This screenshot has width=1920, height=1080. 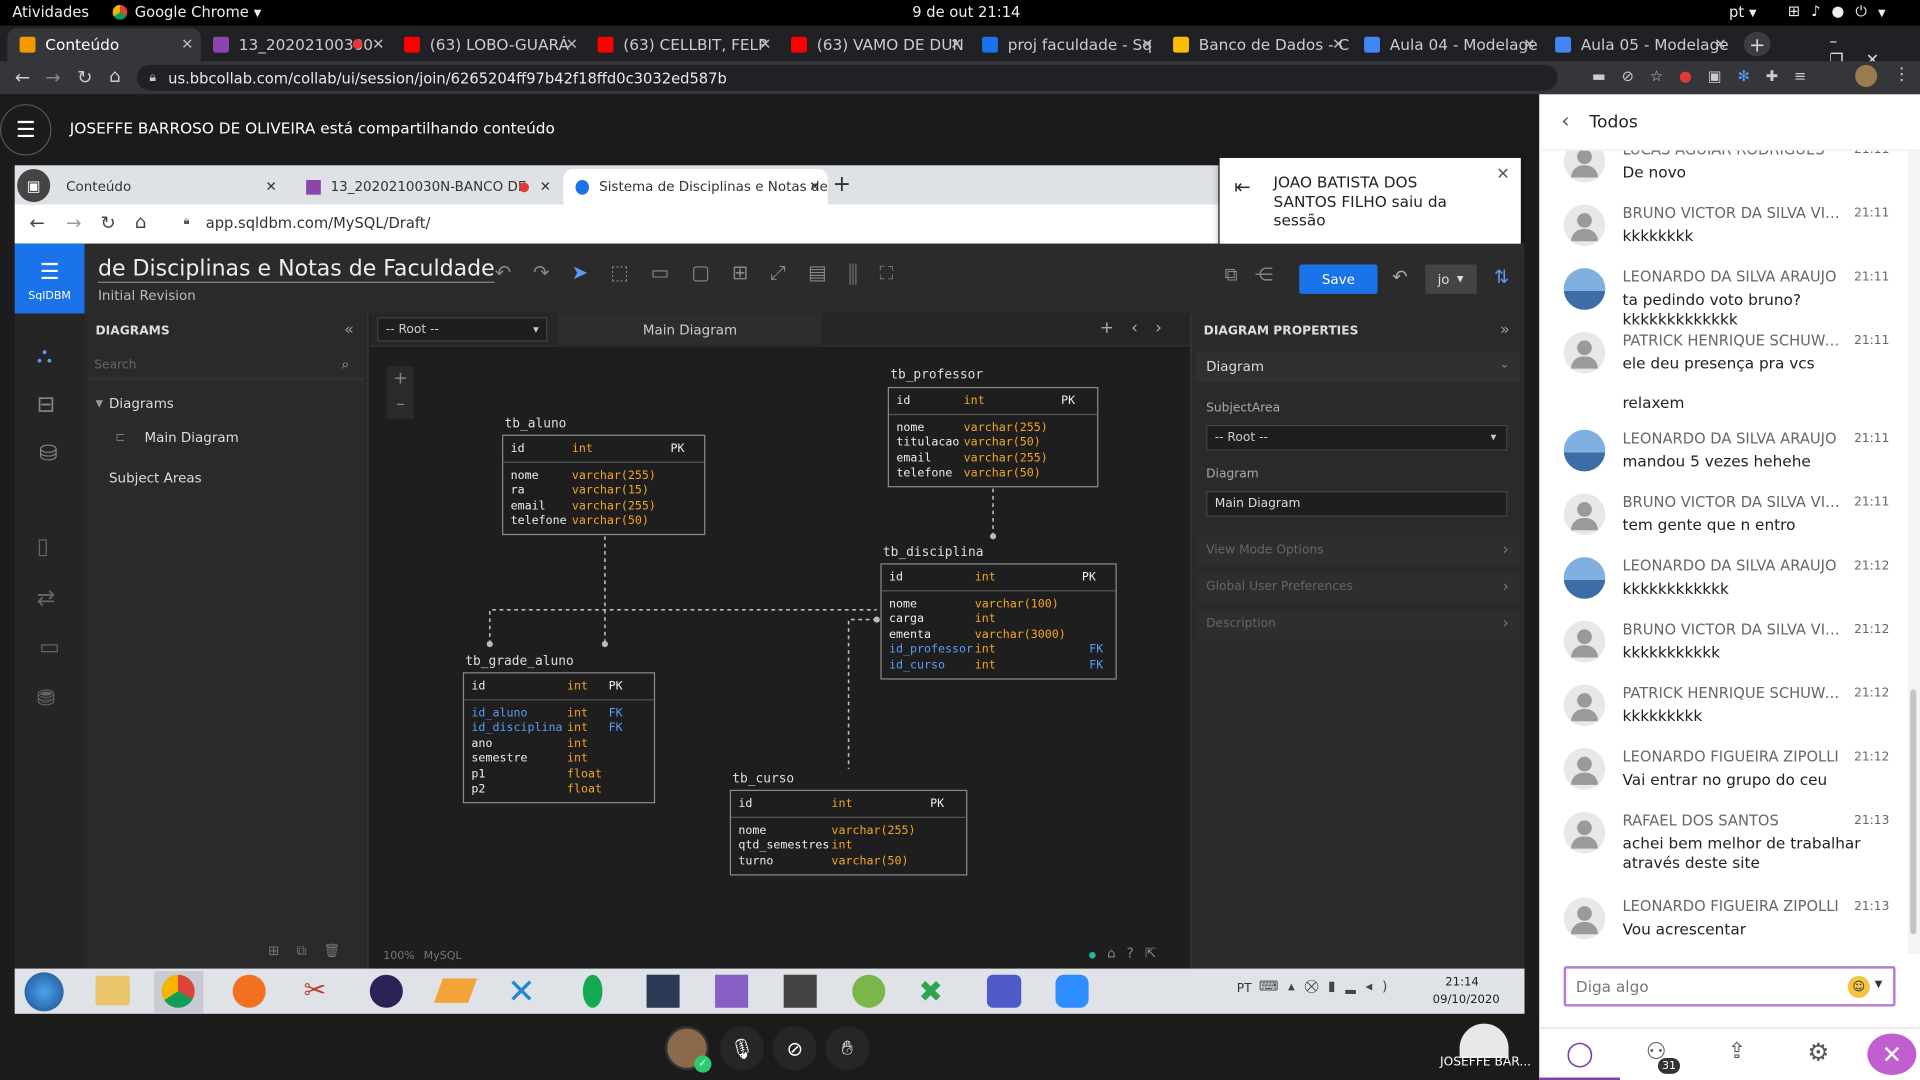 I want to click on sender-name: LUCAS AGUIAR RODRIGUES, so click(x=1732, y=154).